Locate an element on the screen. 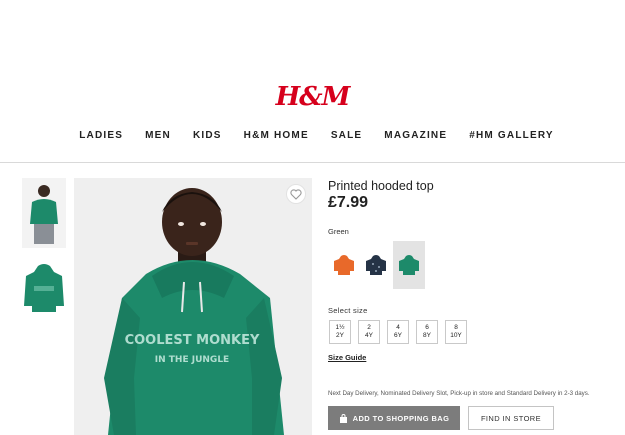  find-in-store-button: FIND IN STORE is located at coordinates (511, 418).